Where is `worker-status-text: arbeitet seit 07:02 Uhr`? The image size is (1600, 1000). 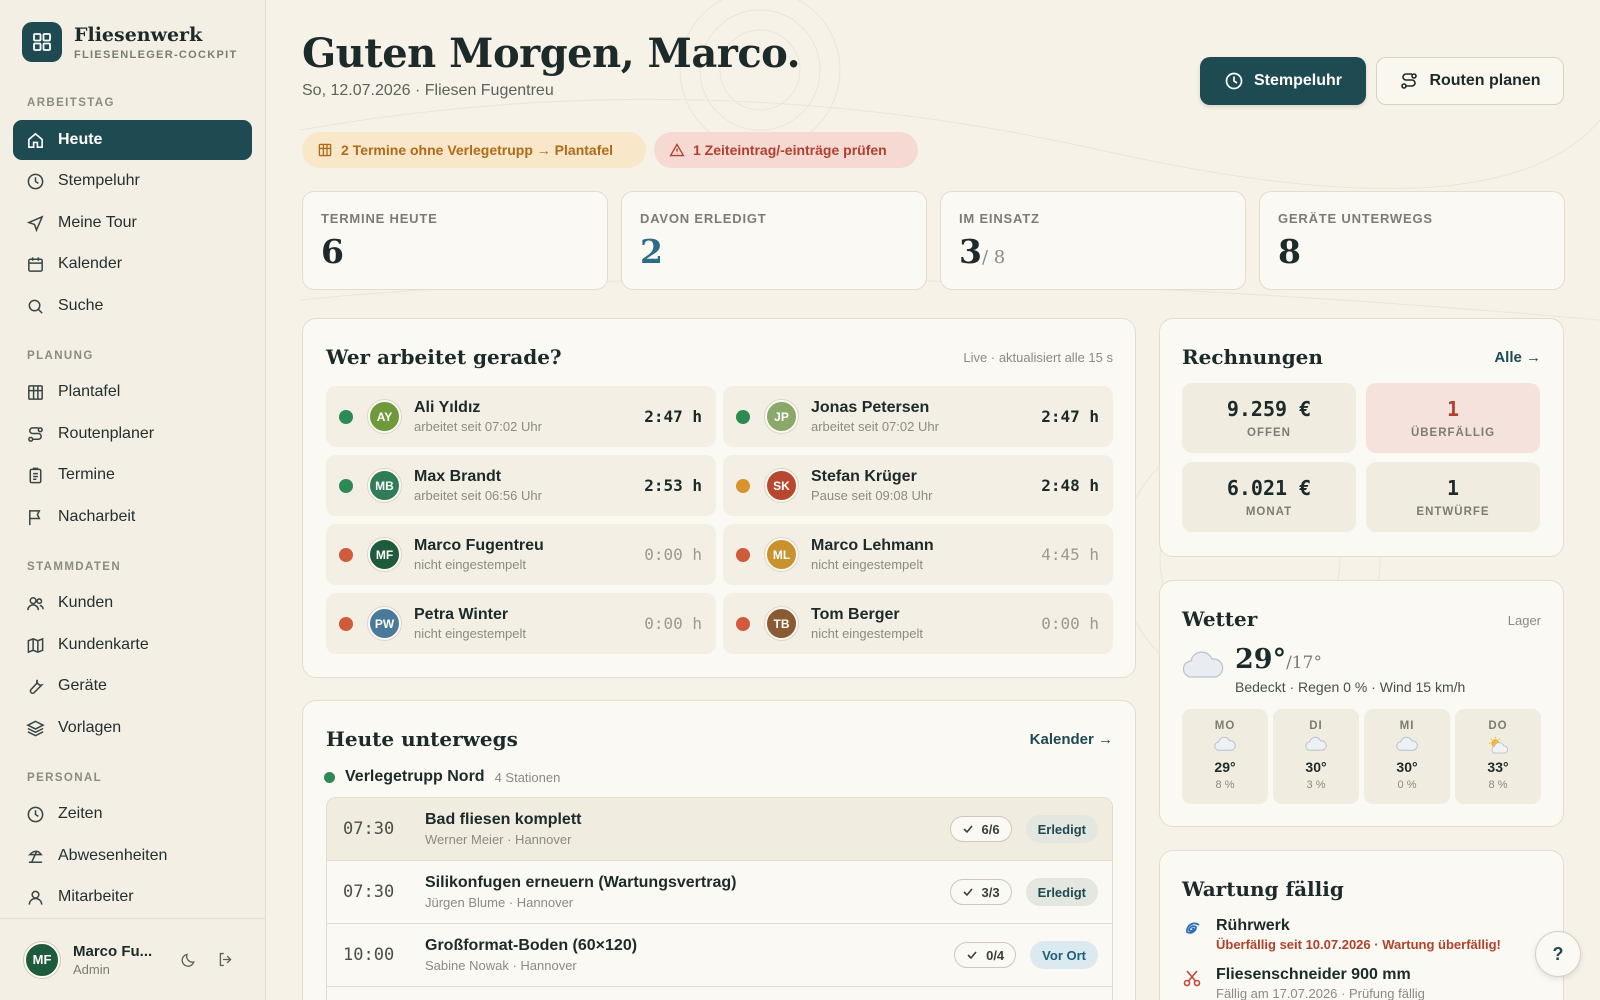 worker-status-text: arbeitet seit 07:02 Uhr is located at coordinates (875, 426).